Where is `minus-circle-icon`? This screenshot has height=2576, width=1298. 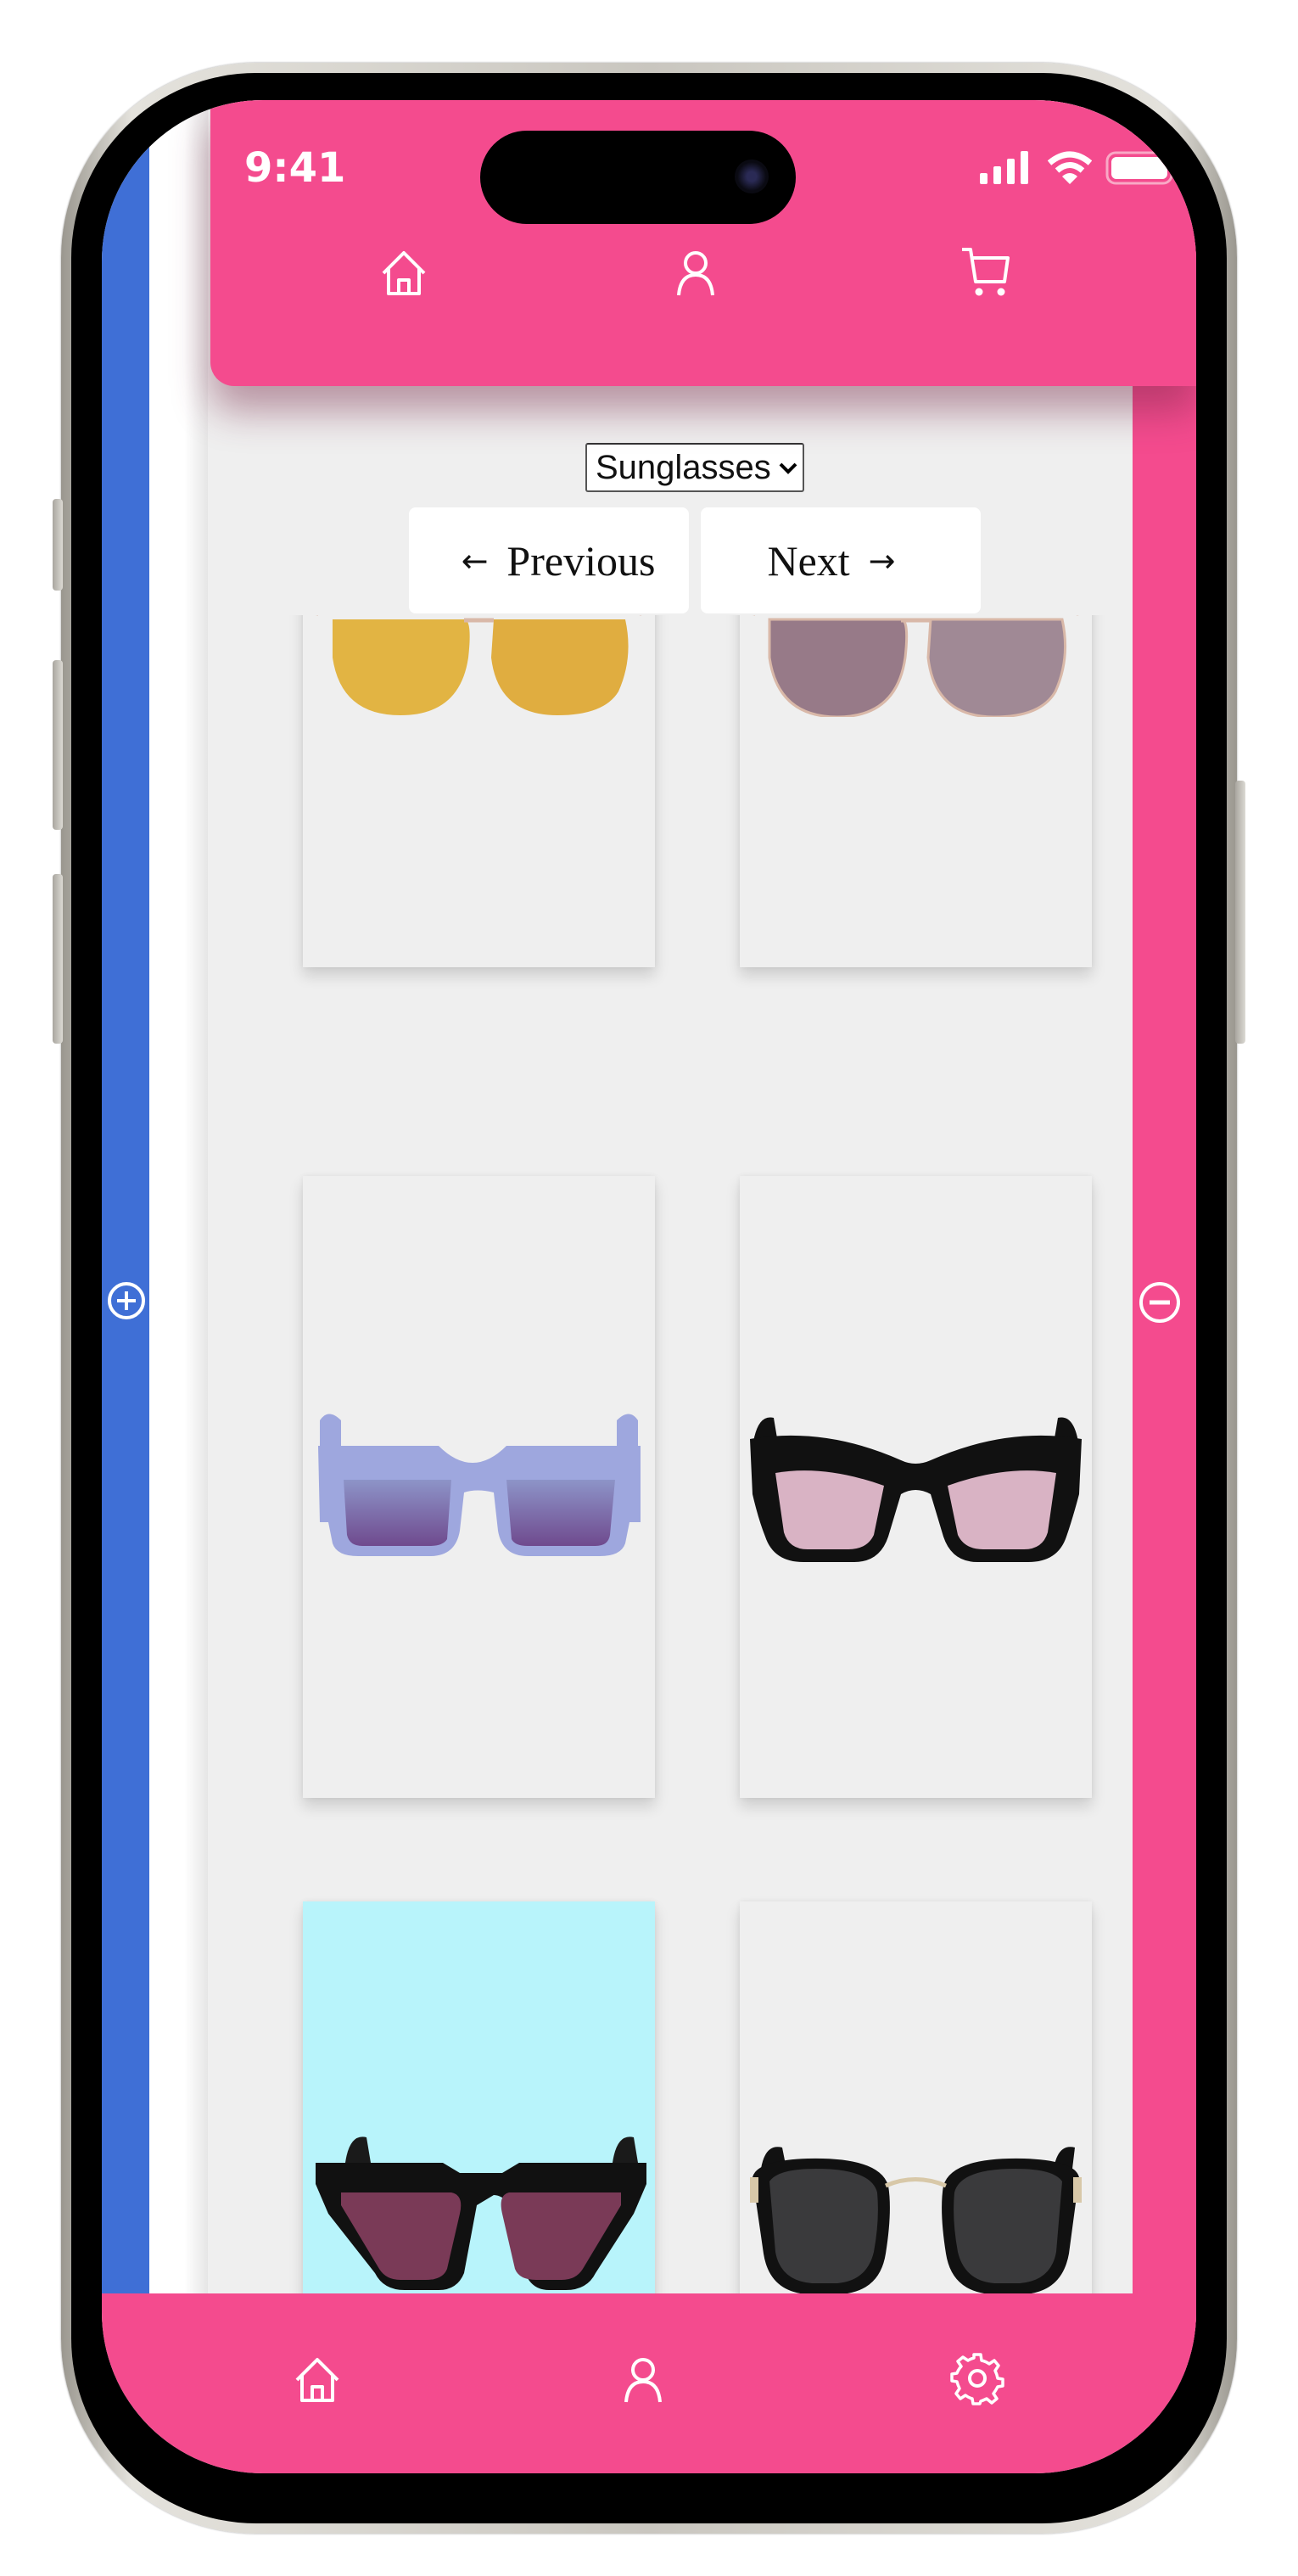
minus-circle-icon is located at coordinates (1159, 1302).